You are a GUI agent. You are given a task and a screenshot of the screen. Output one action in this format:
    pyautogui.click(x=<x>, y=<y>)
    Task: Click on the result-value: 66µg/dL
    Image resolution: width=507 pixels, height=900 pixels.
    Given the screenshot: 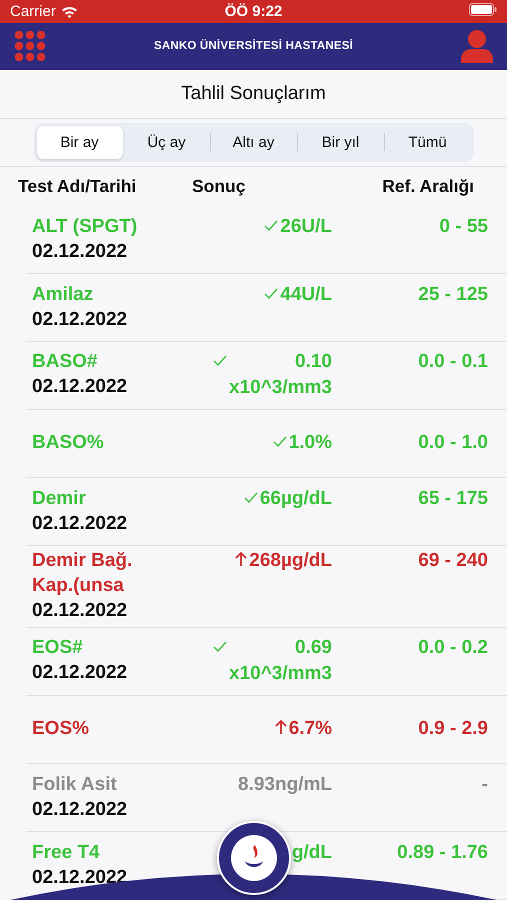 What is the action you would take?
    pyautogui.click(x=296, y=498)
    